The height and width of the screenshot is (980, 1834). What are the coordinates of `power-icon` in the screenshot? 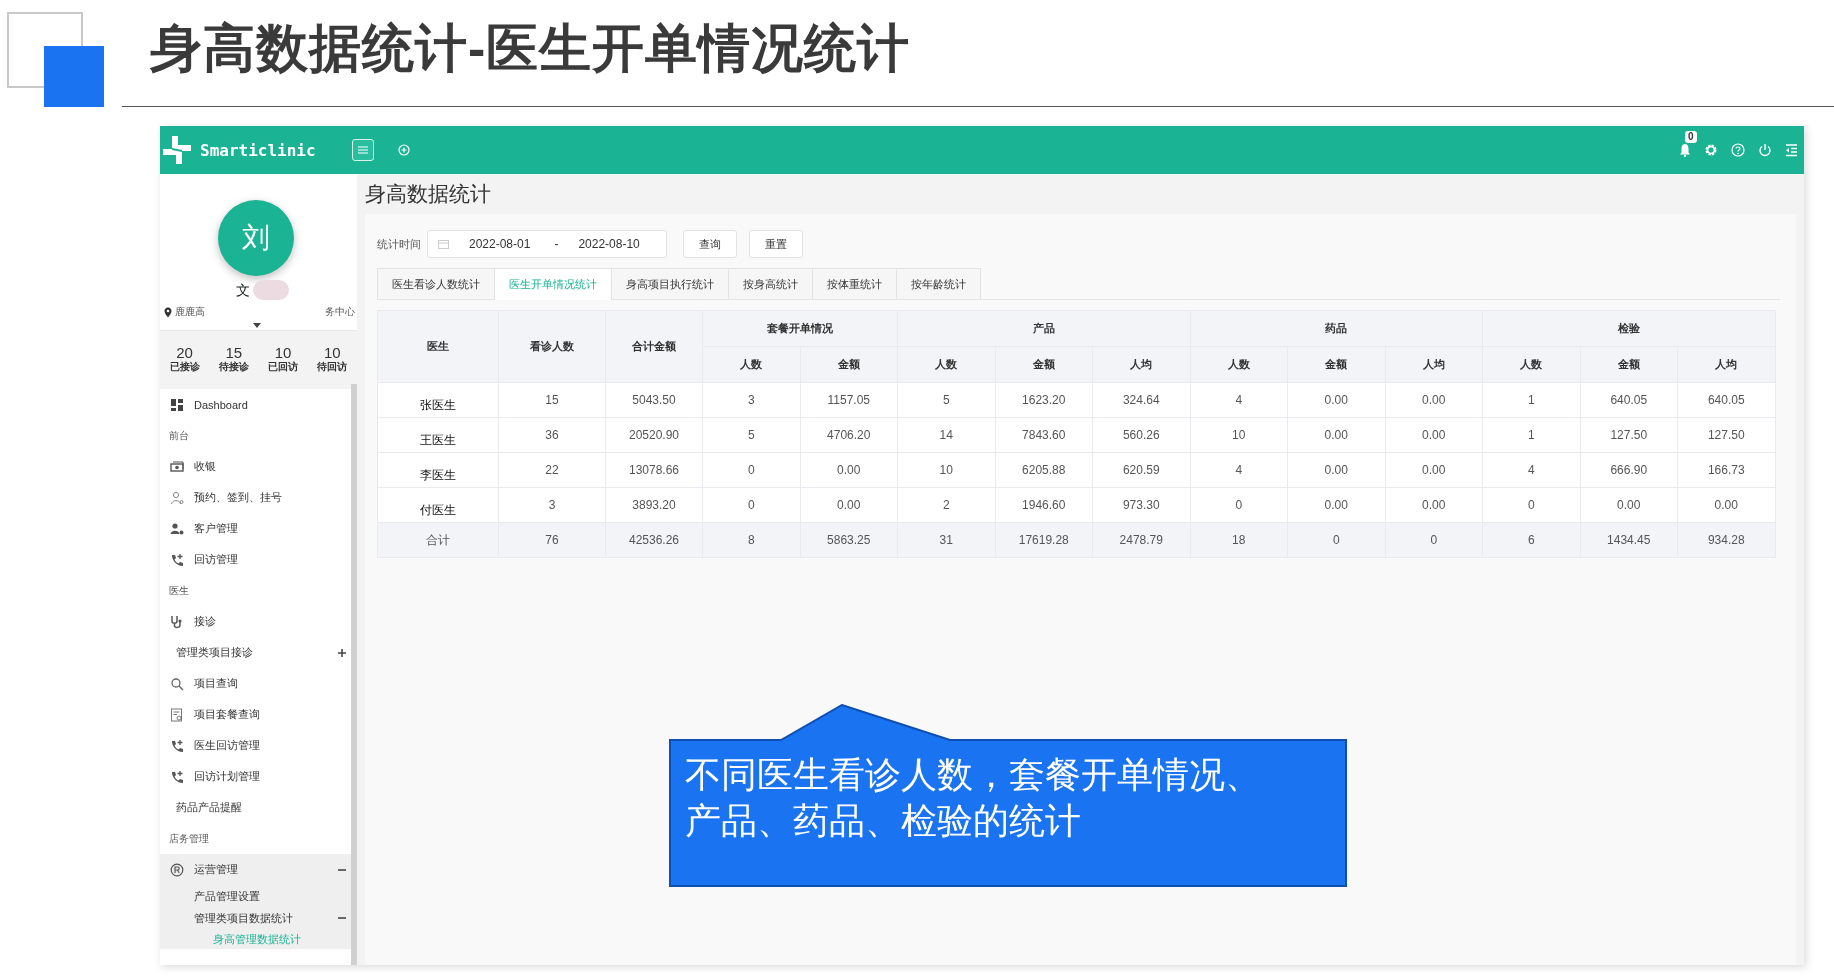 It's located at (1765, 150).